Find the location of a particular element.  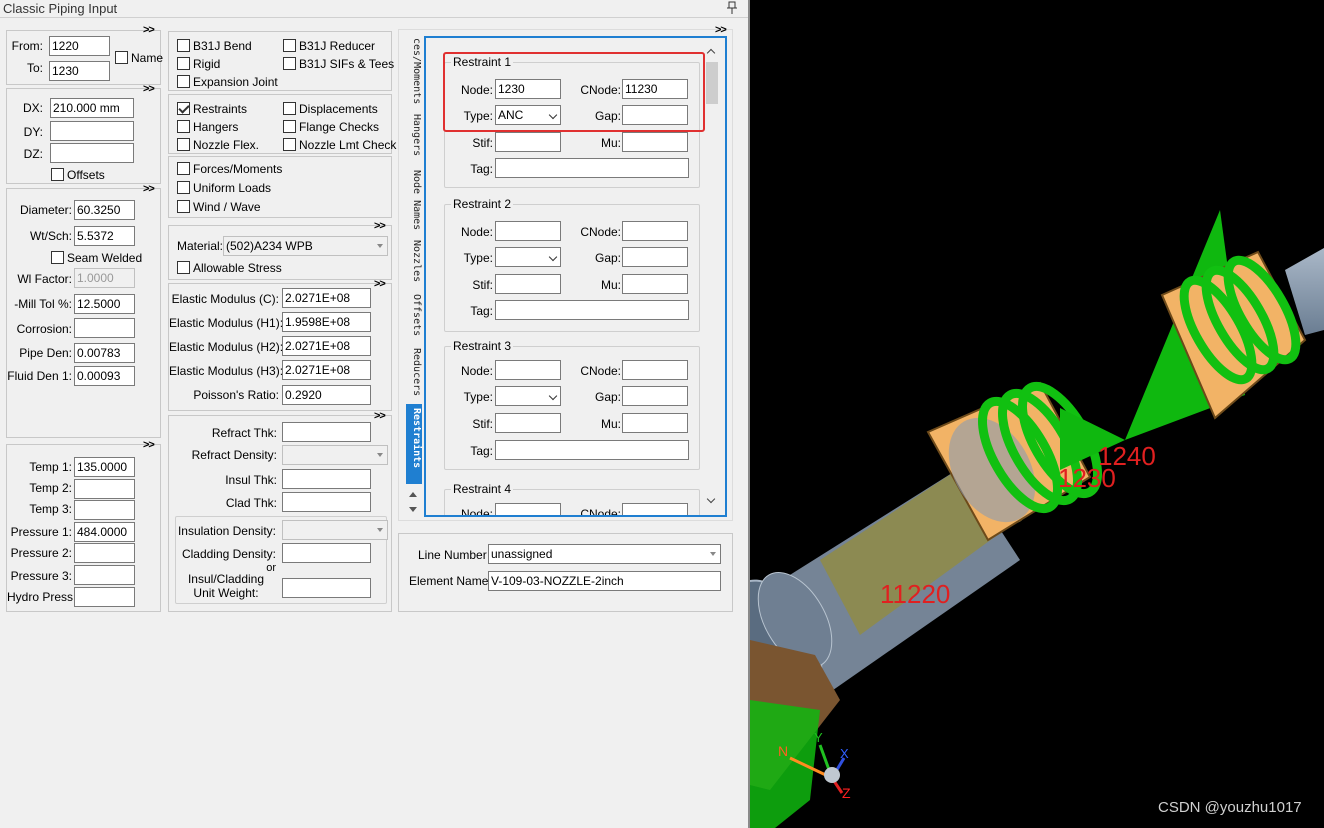

expand-material-icon: >> is located at coordinates (380, 226).